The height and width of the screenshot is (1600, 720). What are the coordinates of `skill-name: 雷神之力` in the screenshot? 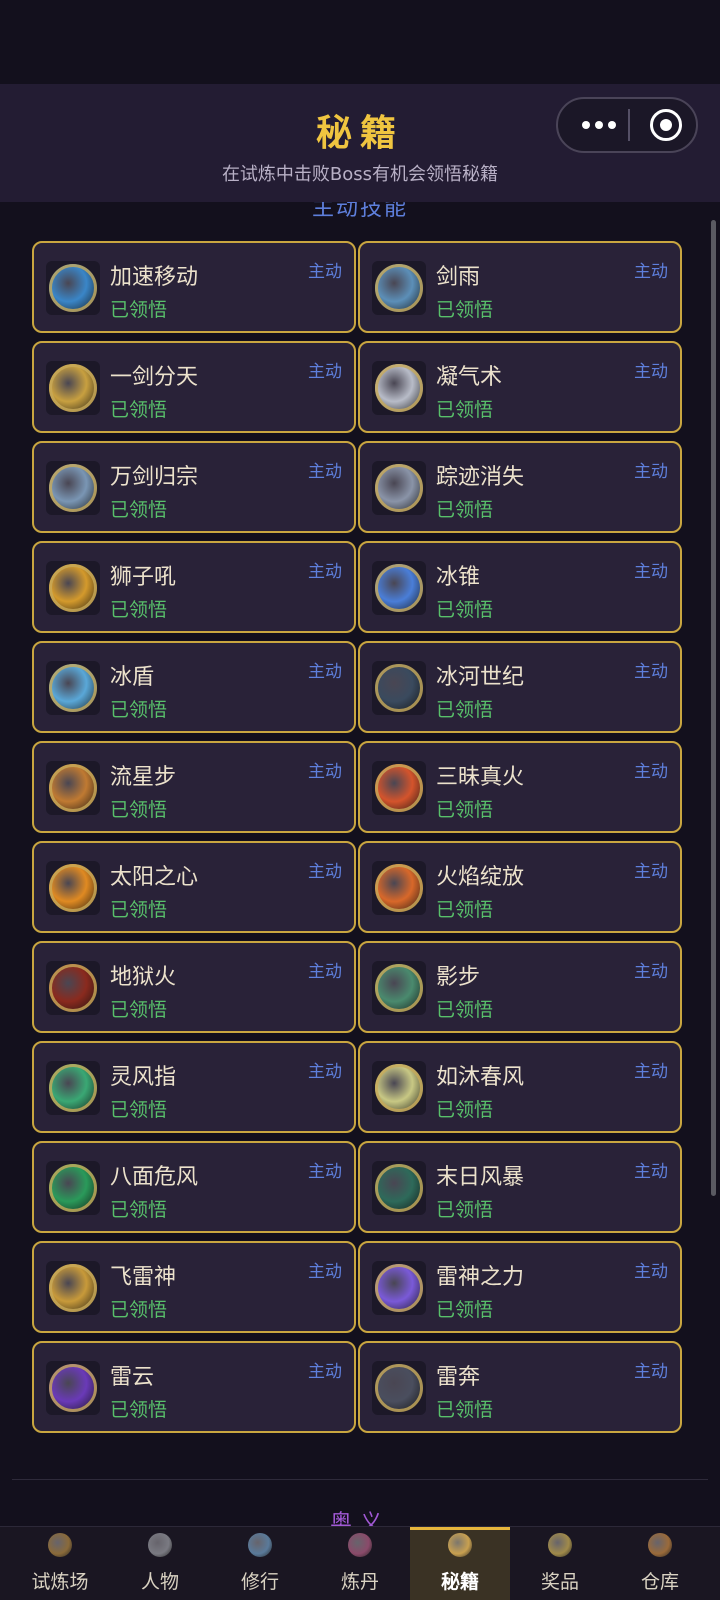 It's located at (480, 1277).